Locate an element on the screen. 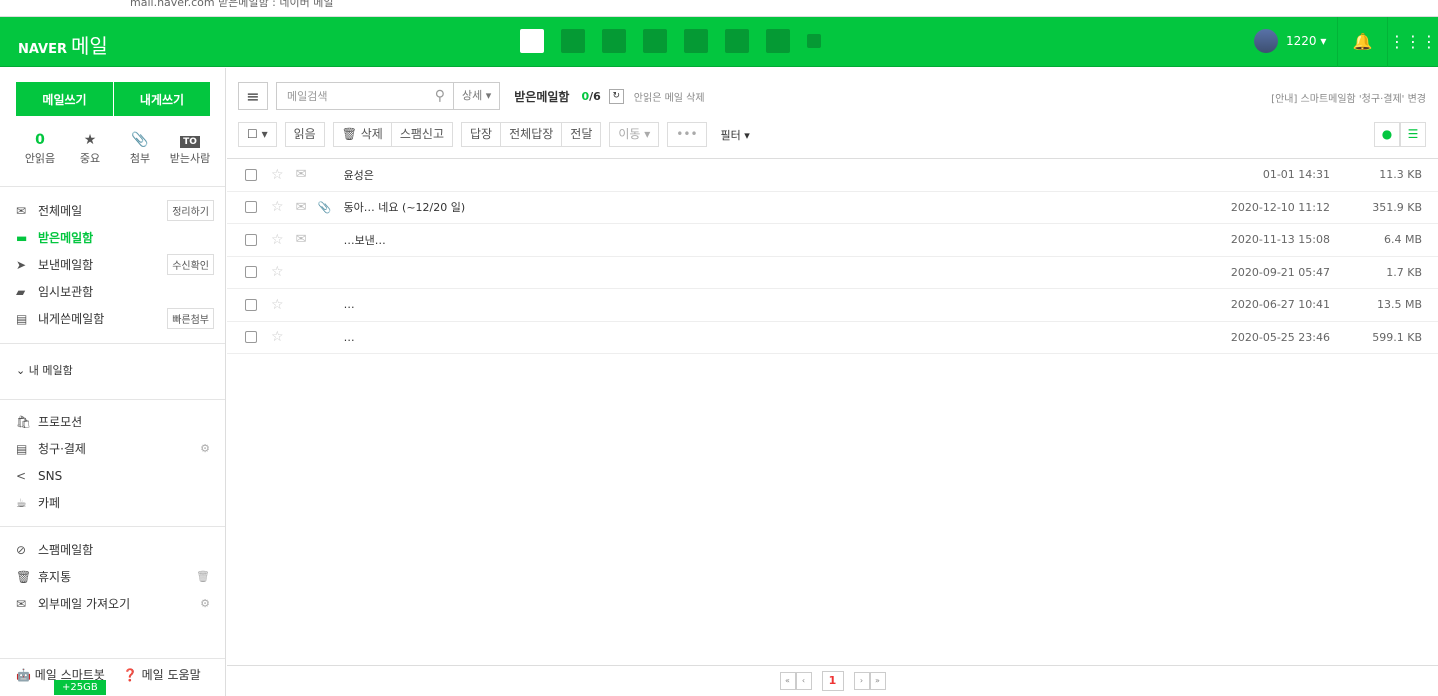 This screenshot has height=696, width=1438. more-button: ••• is located at coordinates (687, 134).